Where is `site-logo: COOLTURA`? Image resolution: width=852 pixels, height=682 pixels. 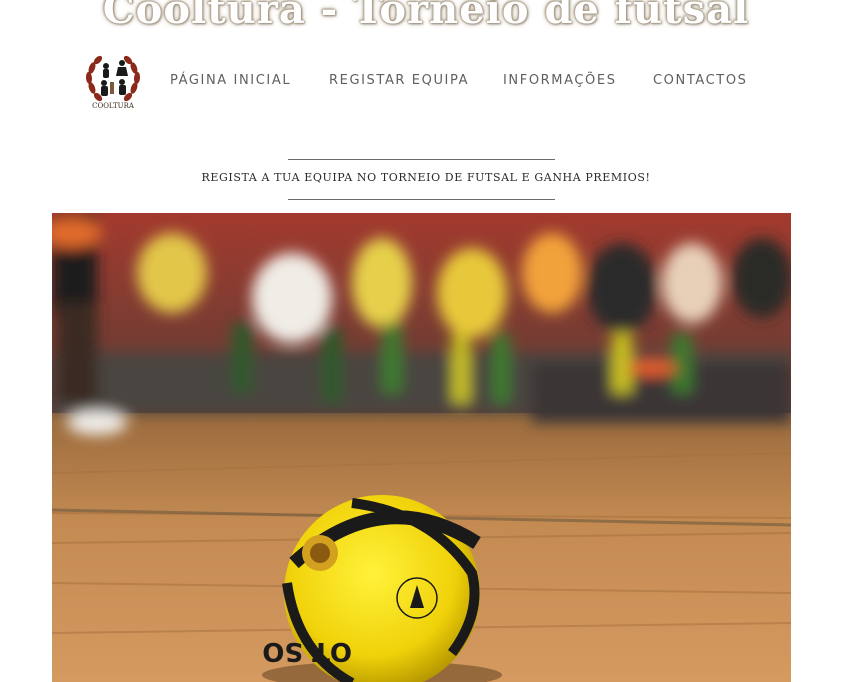 site-logo: COOLTURA is located at coordinates (113, 82).